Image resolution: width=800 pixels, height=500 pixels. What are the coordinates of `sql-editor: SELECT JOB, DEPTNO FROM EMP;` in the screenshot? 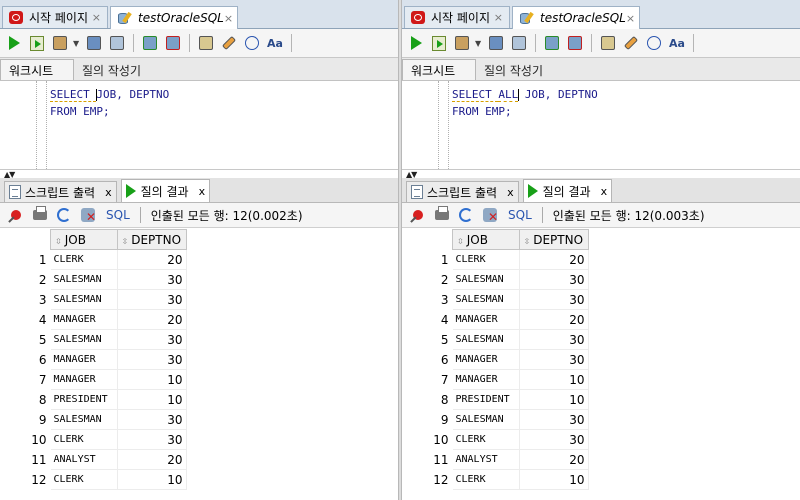 It's located at (199, 125).